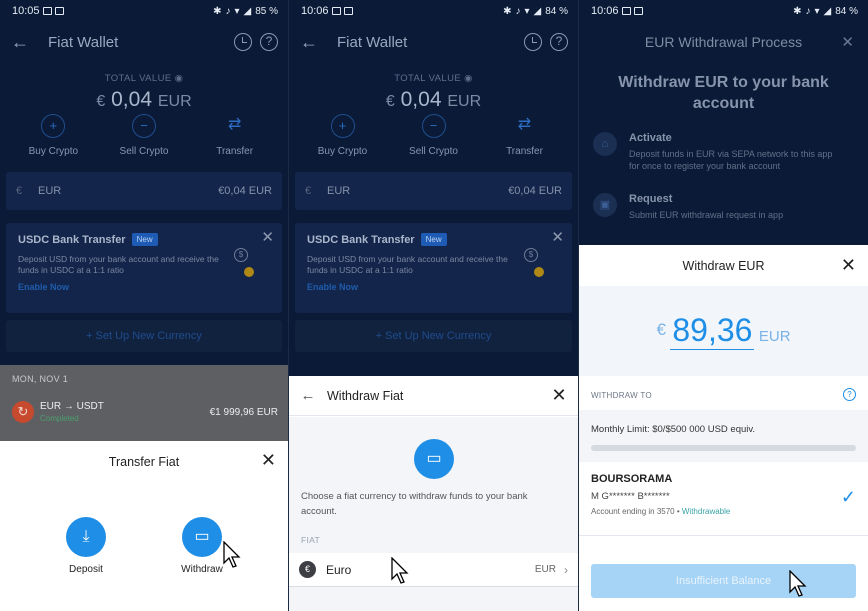 The image size is (868, 611). I want to click on deposit-button: ⤓ Deposit, so click(86, 546).